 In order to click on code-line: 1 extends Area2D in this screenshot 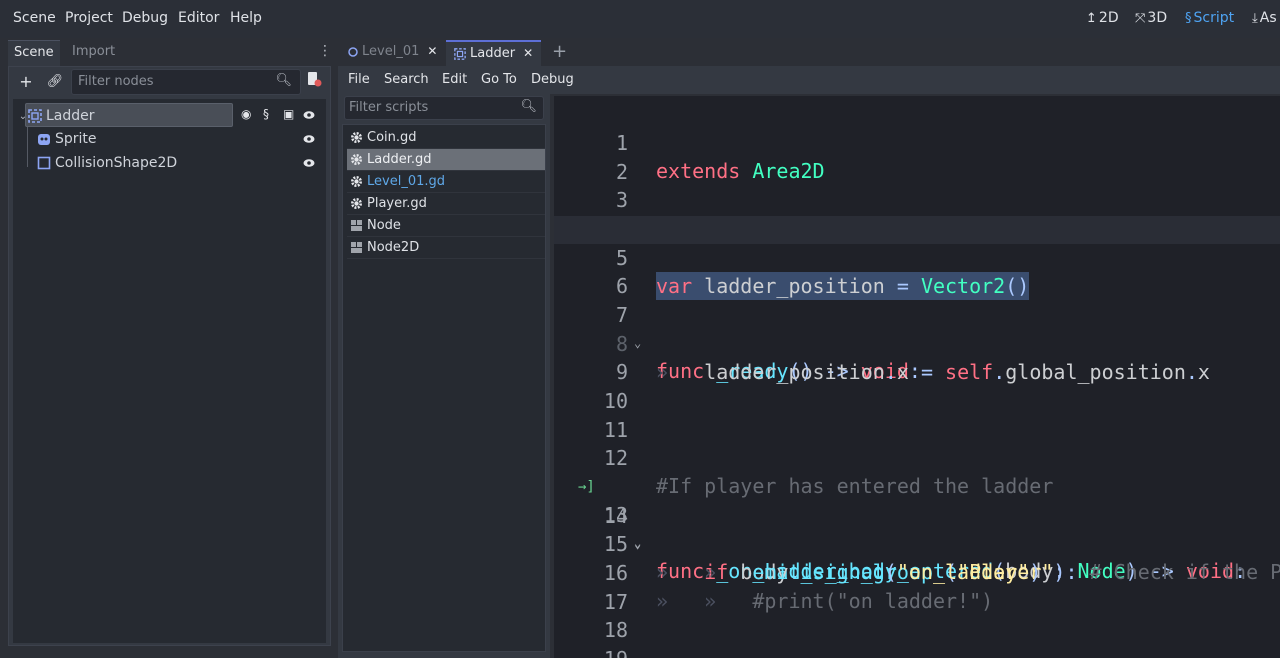, I will do `click(917, 142)`.